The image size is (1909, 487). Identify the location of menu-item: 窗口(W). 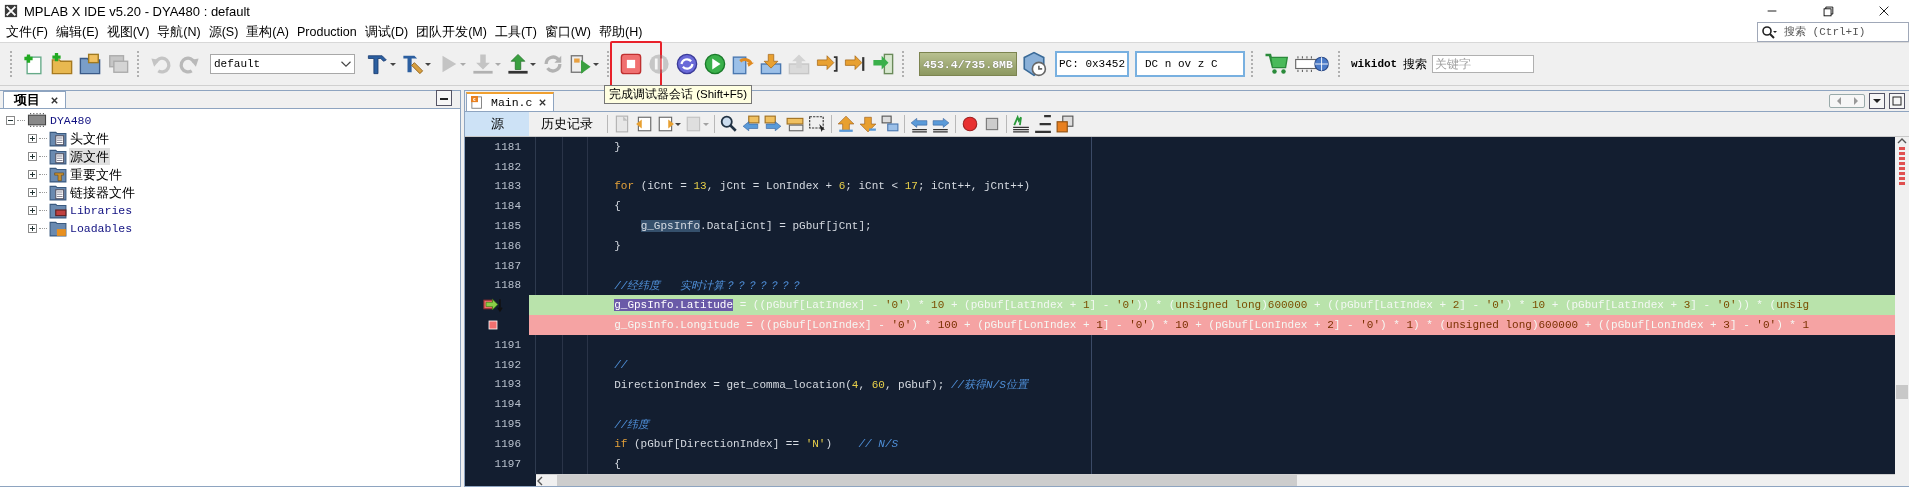
(567, 32).